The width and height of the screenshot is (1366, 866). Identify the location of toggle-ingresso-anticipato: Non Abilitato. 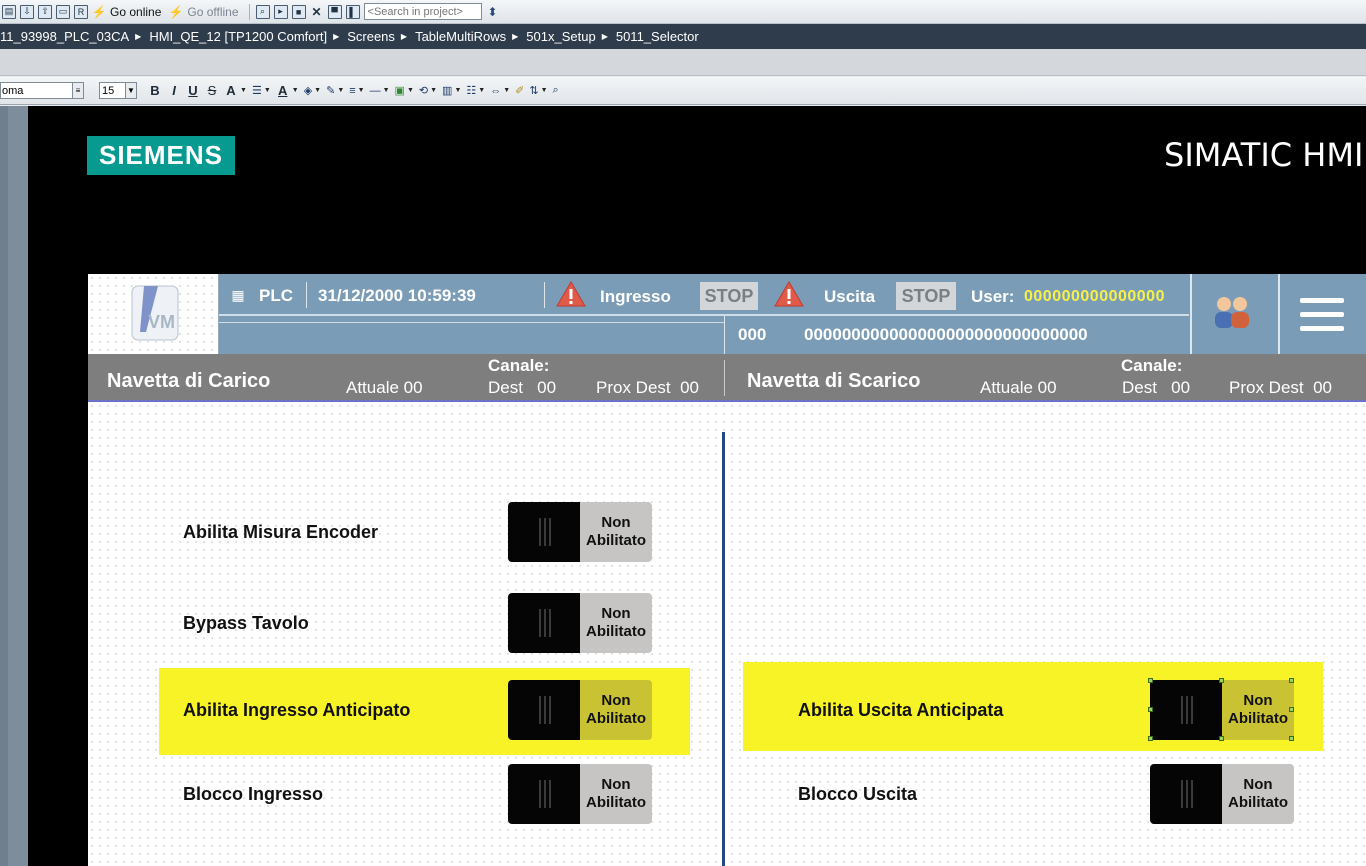
(580, 710).